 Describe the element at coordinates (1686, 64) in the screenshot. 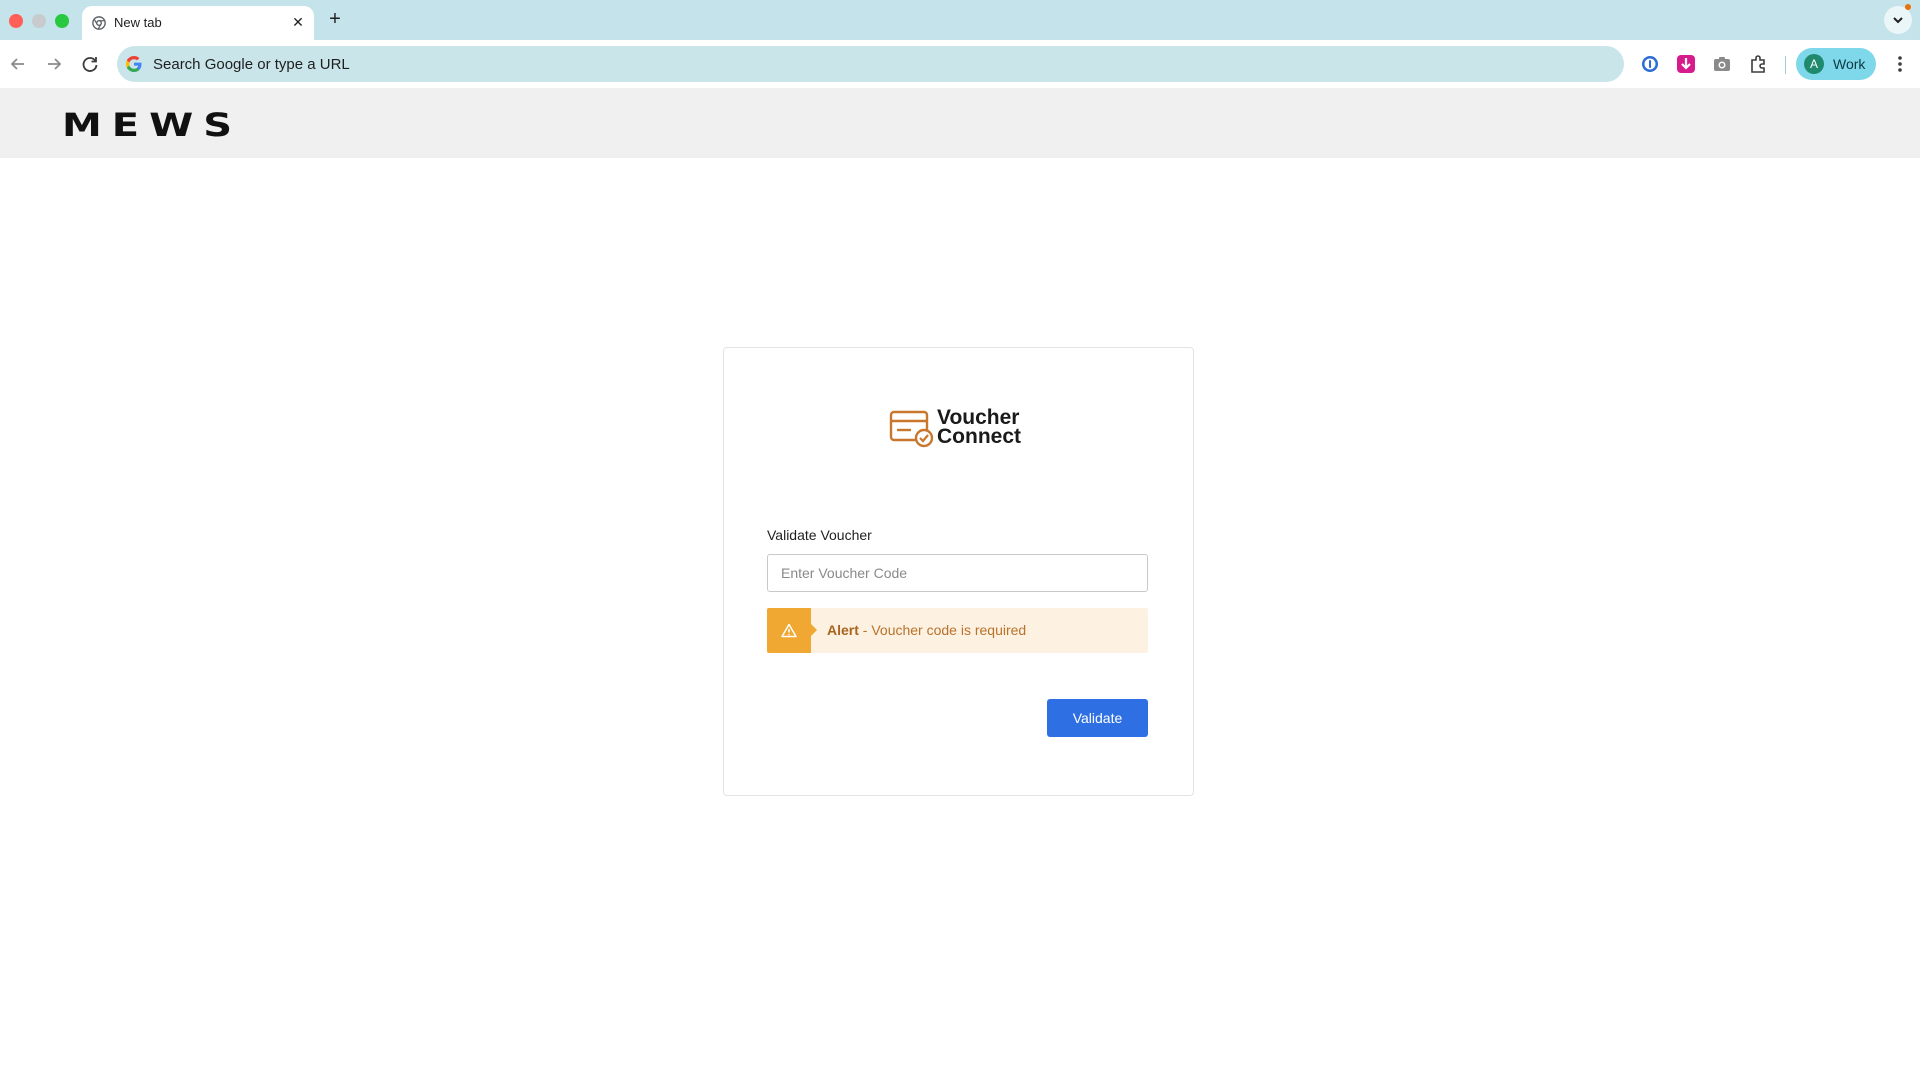

I see `download-extension-icon` at that location.